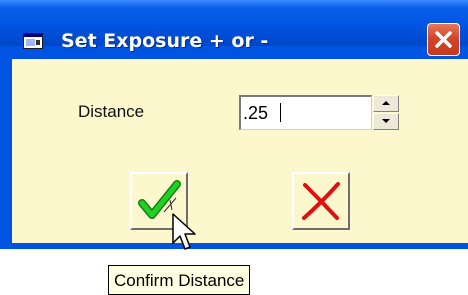  I want to click on distance-spinner, so click(386, 112).